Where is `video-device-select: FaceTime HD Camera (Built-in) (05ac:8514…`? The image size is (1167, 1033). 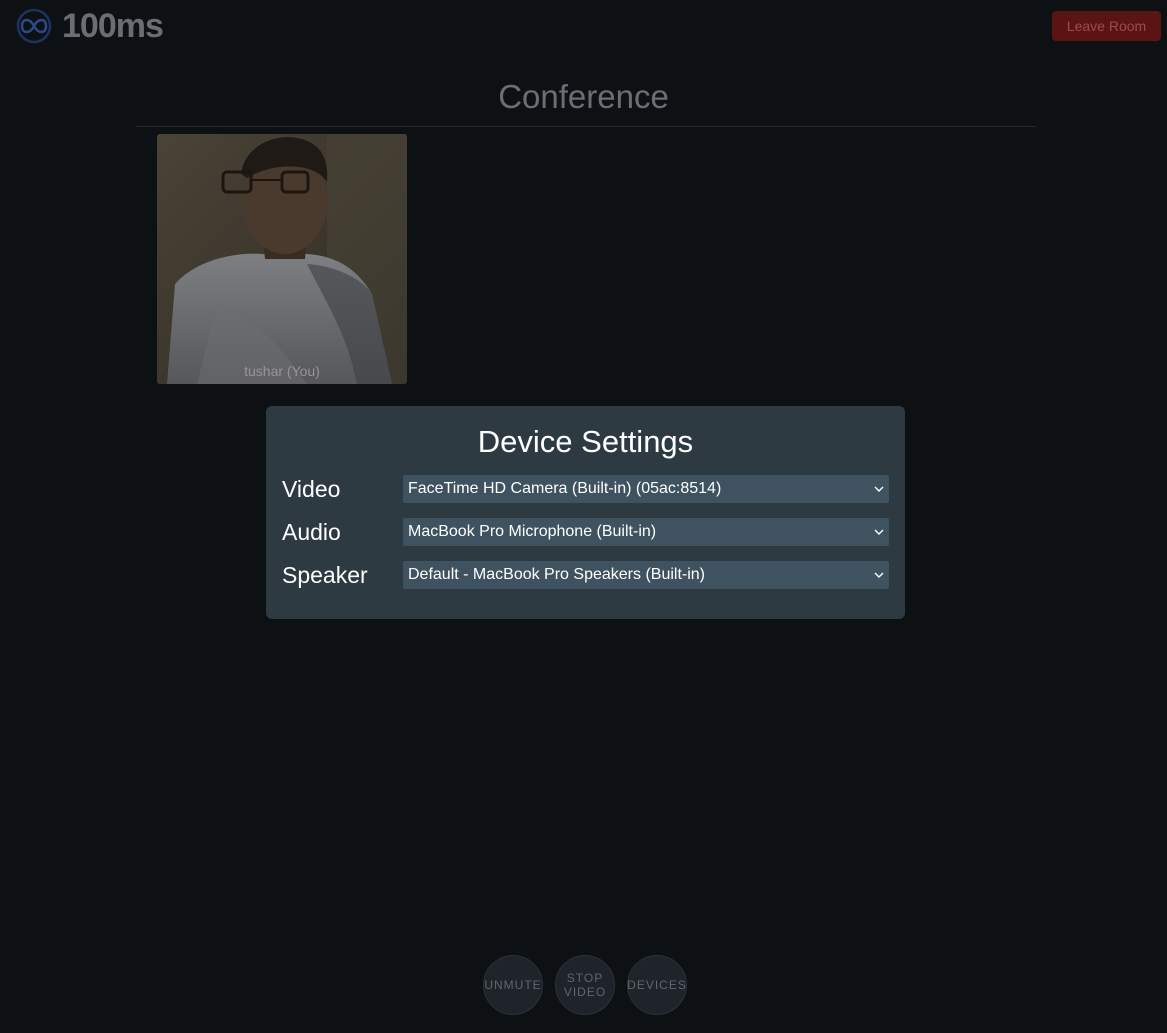
video-device-select: FaceTime HD Camera (Built-in) (05ac:8514… is located at coordinates (646, 489).